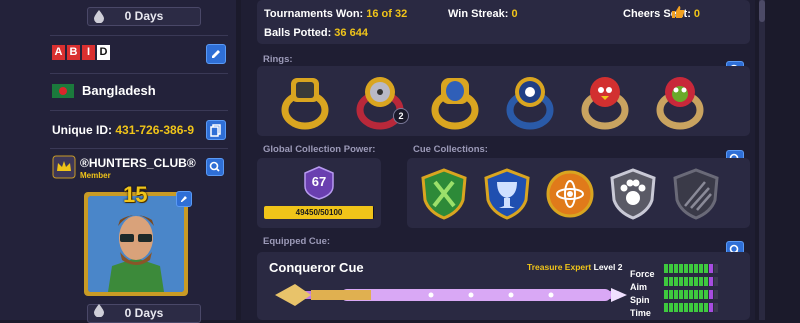 This screenshot has width=800, height=323. What do you see at coordinates (88, 52) in the screenshot?
I see `name-tile: I` at bounding box center [88, 52].